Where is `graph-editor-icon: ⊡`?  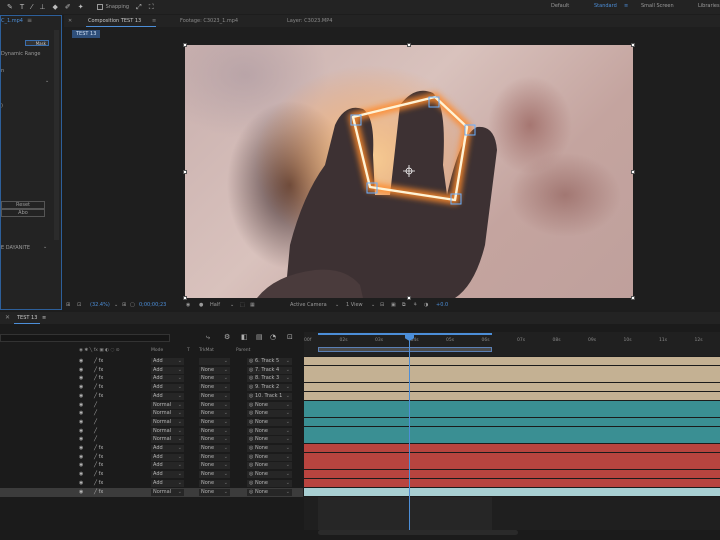 graph-editor-icon: ⊡ is located at coordinates (290, 337).